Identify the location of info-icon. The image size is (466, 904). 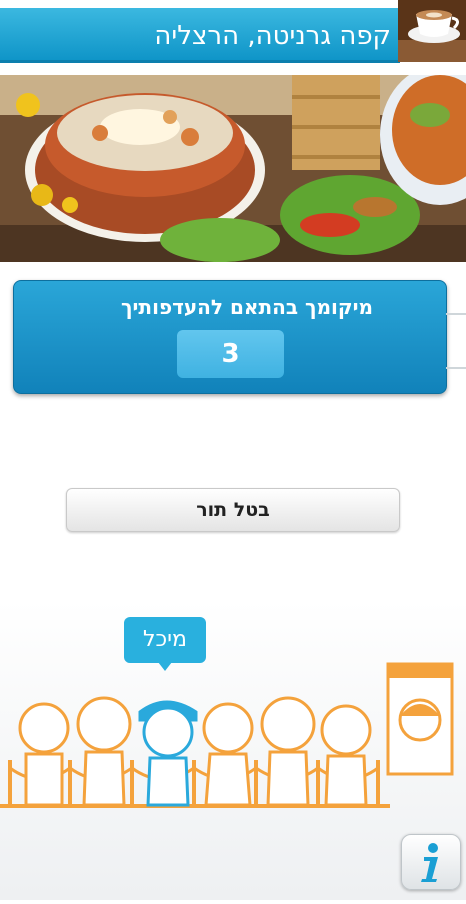
(429, 862).